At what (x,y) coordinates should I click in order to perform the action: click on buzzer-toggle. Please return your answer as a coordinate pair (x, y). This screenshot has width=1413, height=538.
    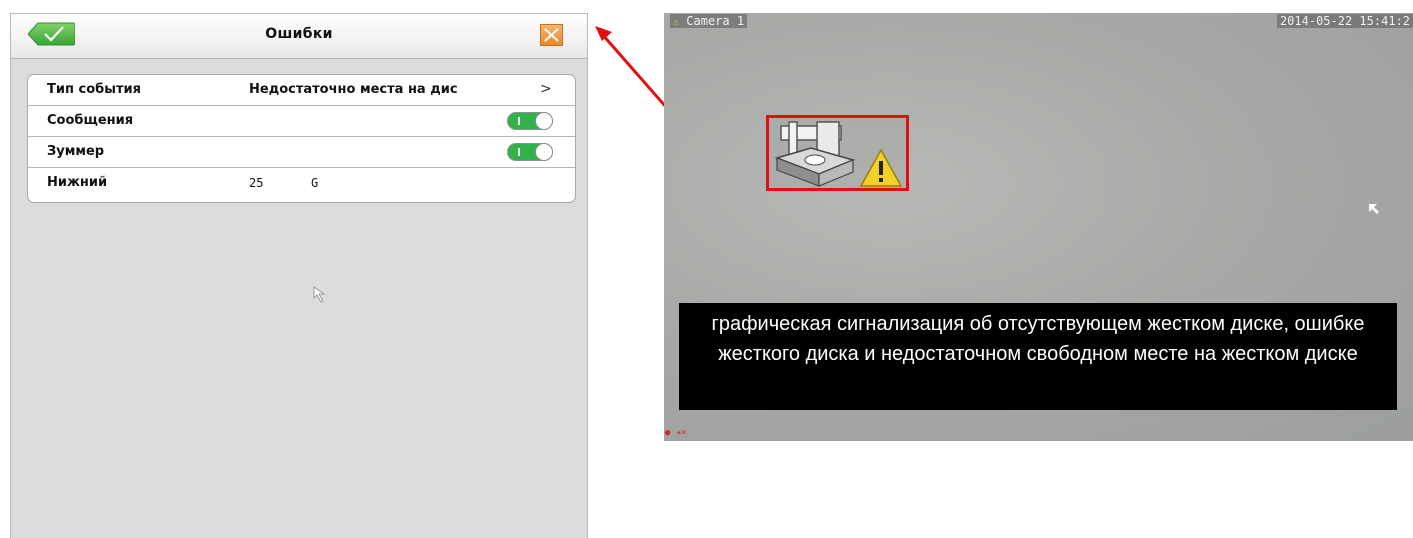
    Looking at the image, I should click on (530, 152).